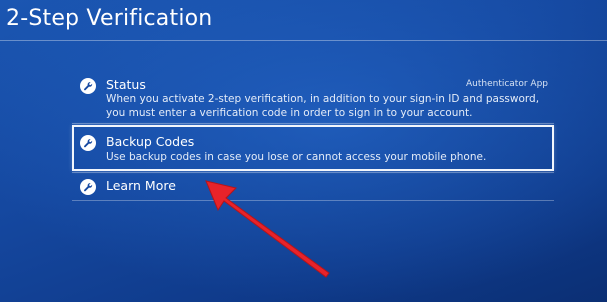 Image resolution: width=607 pixels, height=302 pixels. I want to click on status-value: Authenticator App, so click(506, 84).